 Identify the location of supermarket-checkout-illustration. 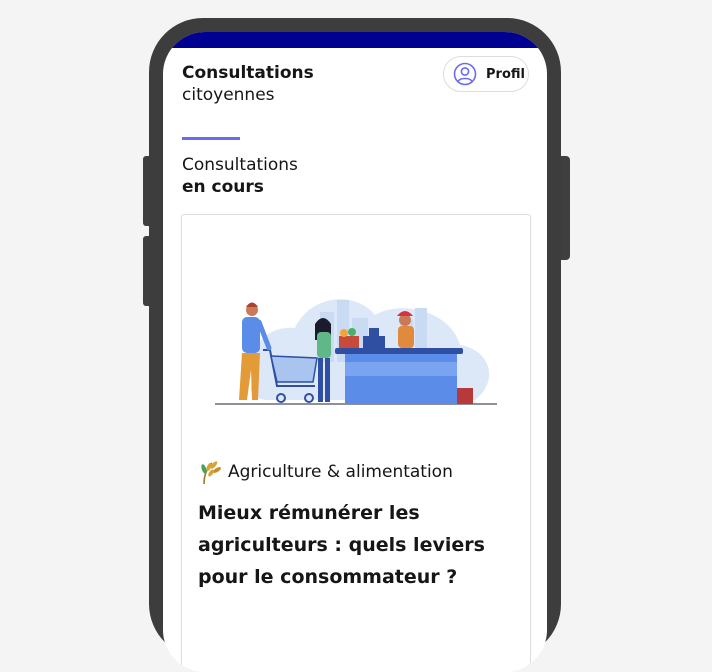
(357, 342).